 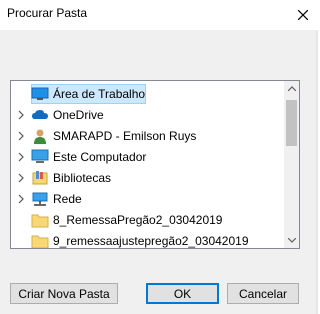 I want to click on tree-item-label: Rede, so click(x=67, y=199).